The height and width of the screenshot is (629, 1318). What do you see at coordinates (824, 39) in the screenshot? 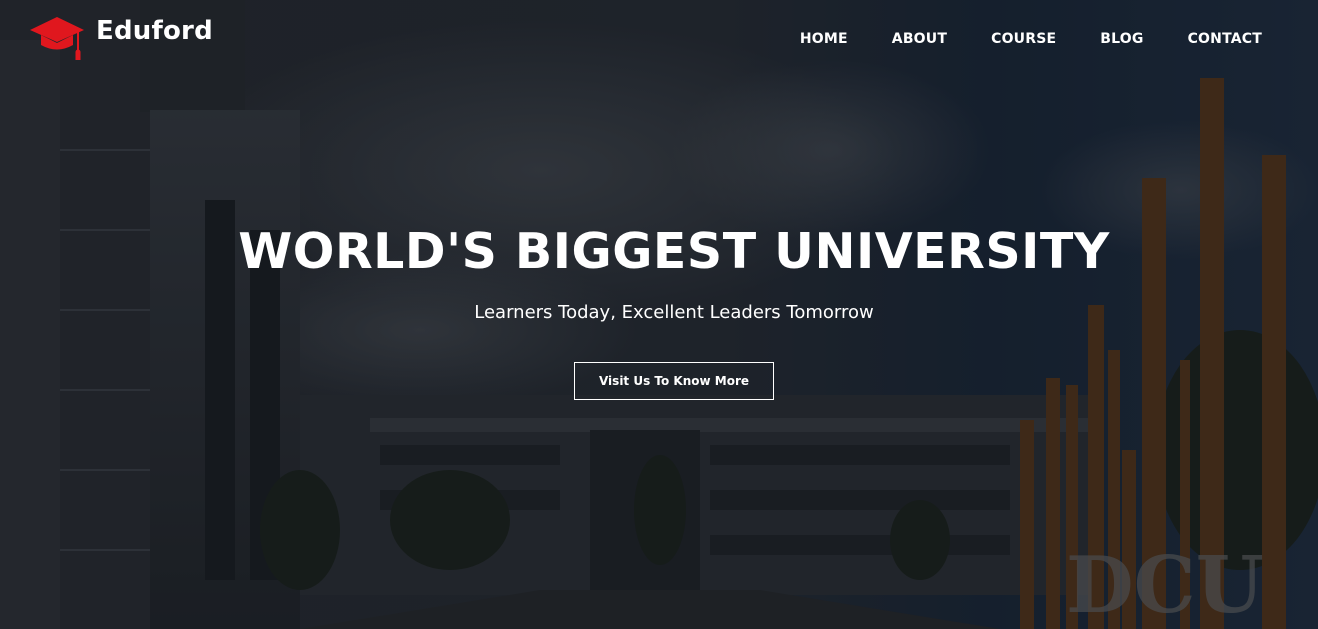
I see `nav-item-home: HOME` at bounding box center [824, 39].